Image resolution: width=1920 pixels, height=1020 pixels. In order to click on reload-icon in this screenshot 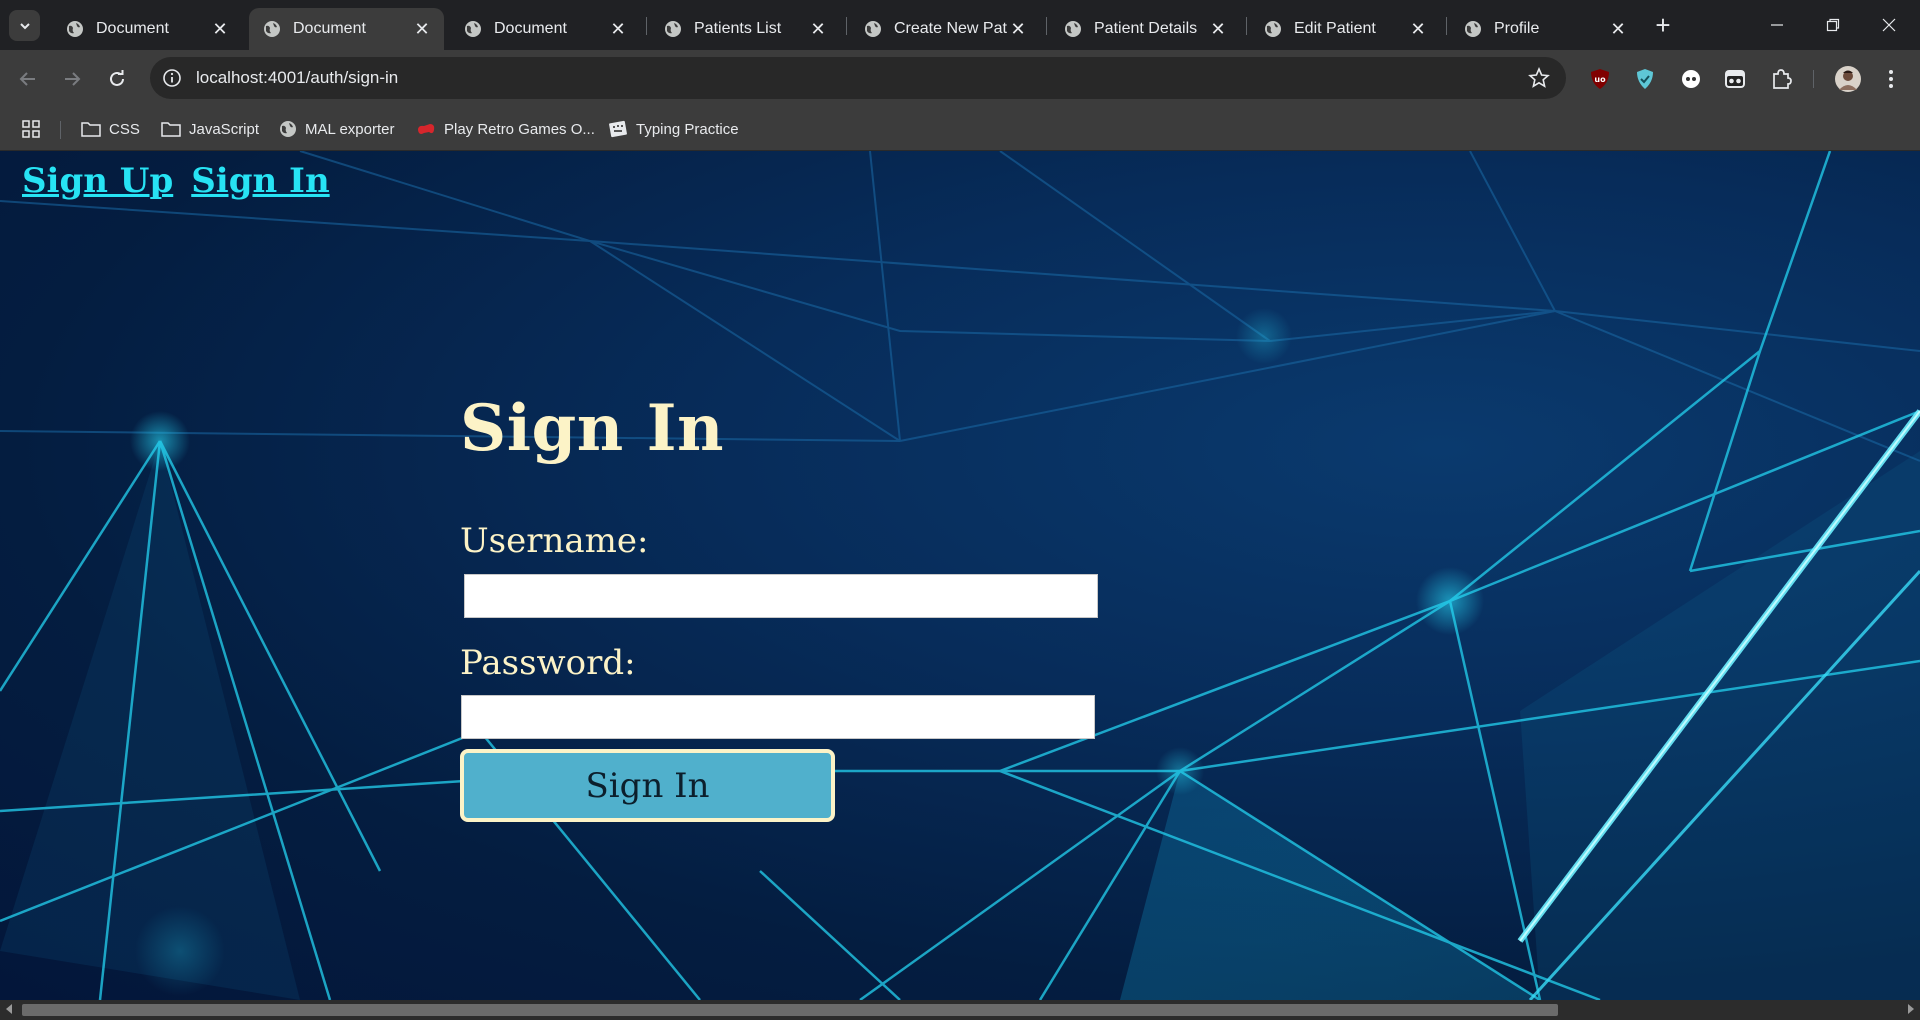, I will do `click(117, 78)`.